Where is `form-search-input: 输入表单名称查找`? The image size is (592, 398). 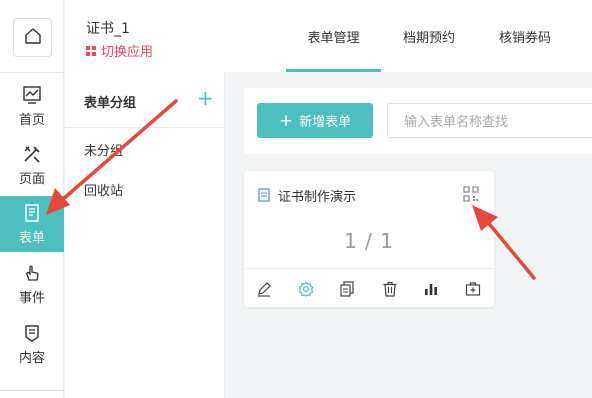
form-search-input: 输入表单名称查找 is located at coordinates (489, 120).